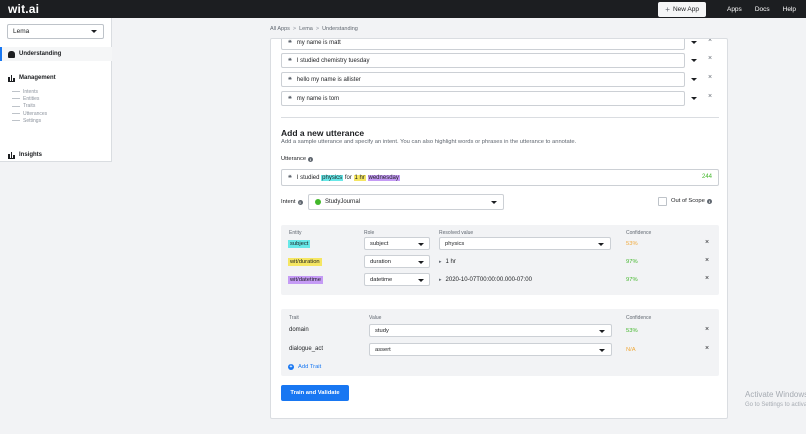 The height and width of the screenshot is (434, 806). Describe the element at coordinates (295, 233) in the screenshot. I see `column-header-entity: Entity` at that location.